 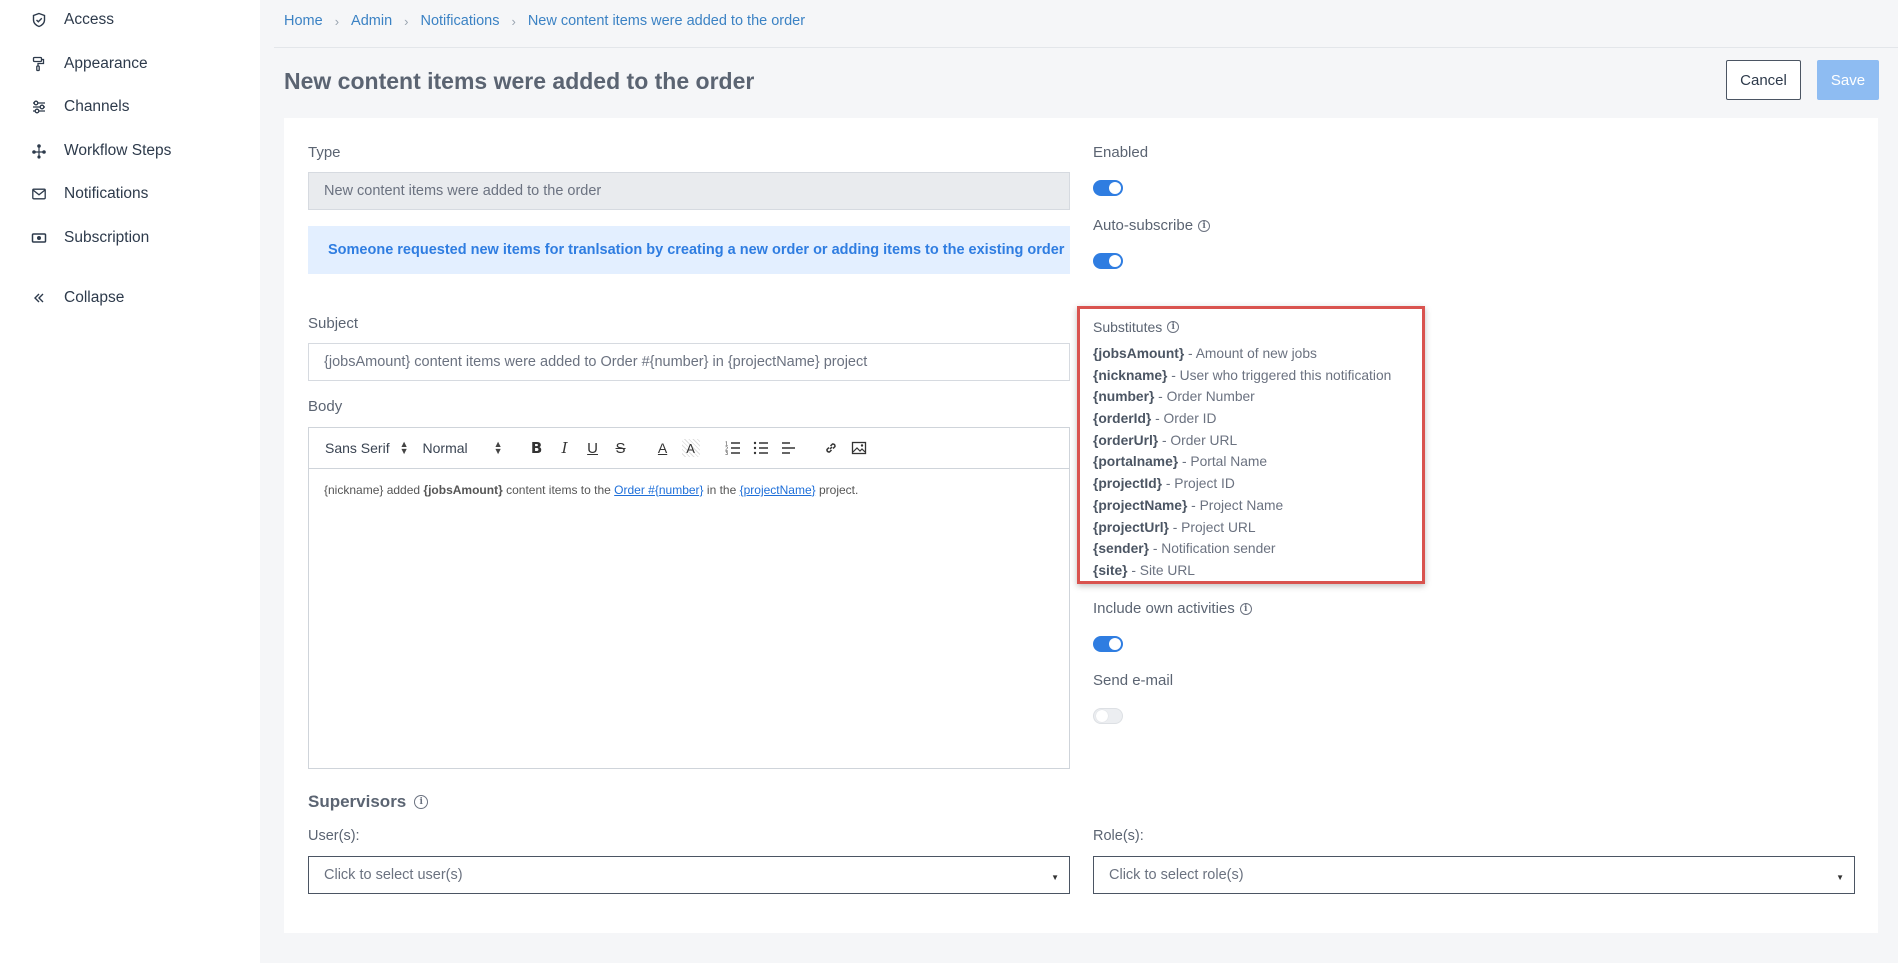 What do you see at coordinates (1140, 505) in the screenshot?
I see `substitute-key: {projectName}` at bounding box center [1140, 505].